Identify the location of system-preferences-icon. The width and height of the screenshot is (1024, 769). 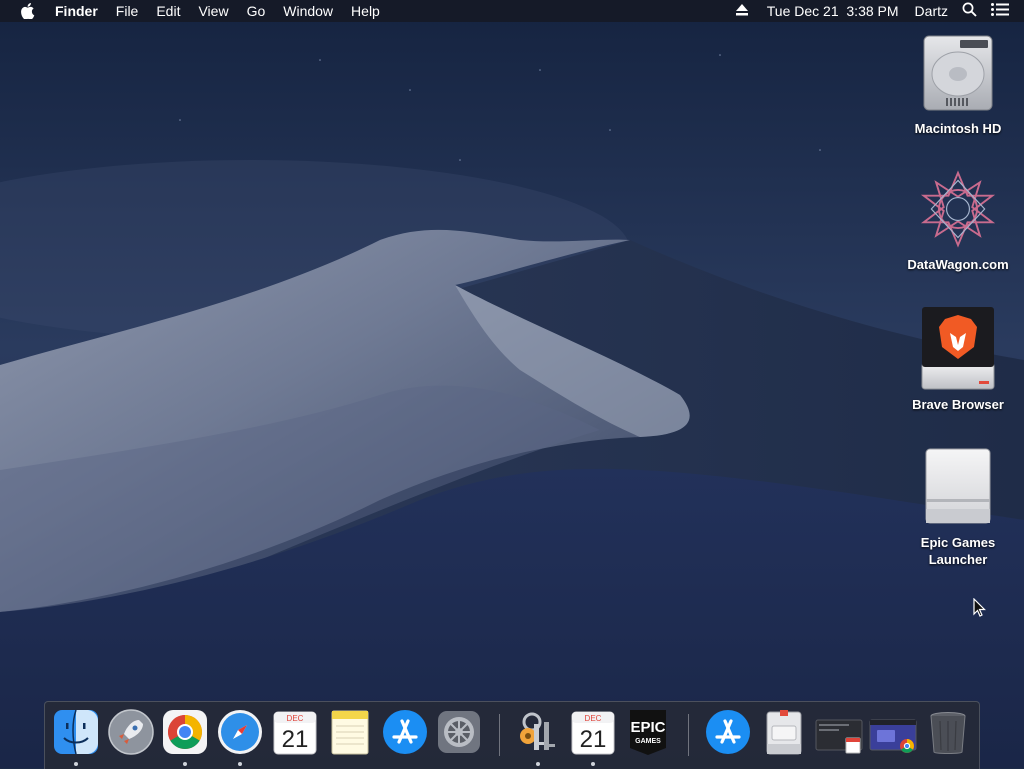
(459, 732).